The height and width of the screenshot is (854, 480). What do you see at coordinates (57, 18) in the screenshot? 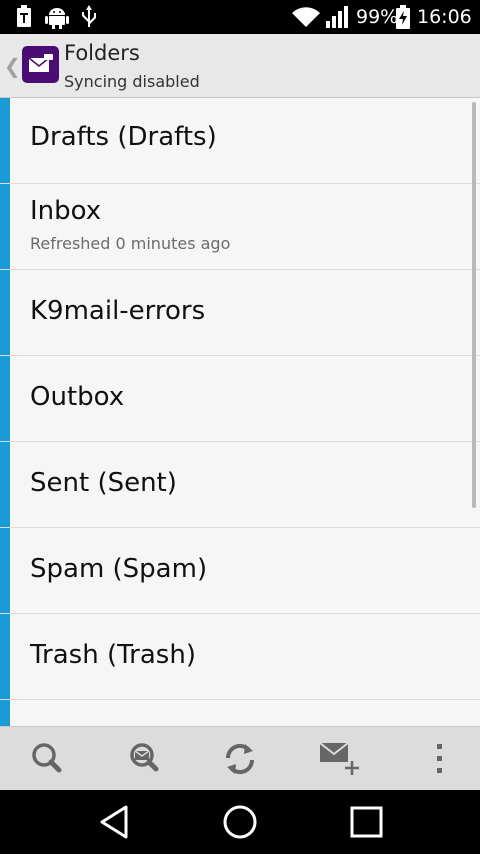
I see `android-debug-icon` at bounding box center [57, 18].